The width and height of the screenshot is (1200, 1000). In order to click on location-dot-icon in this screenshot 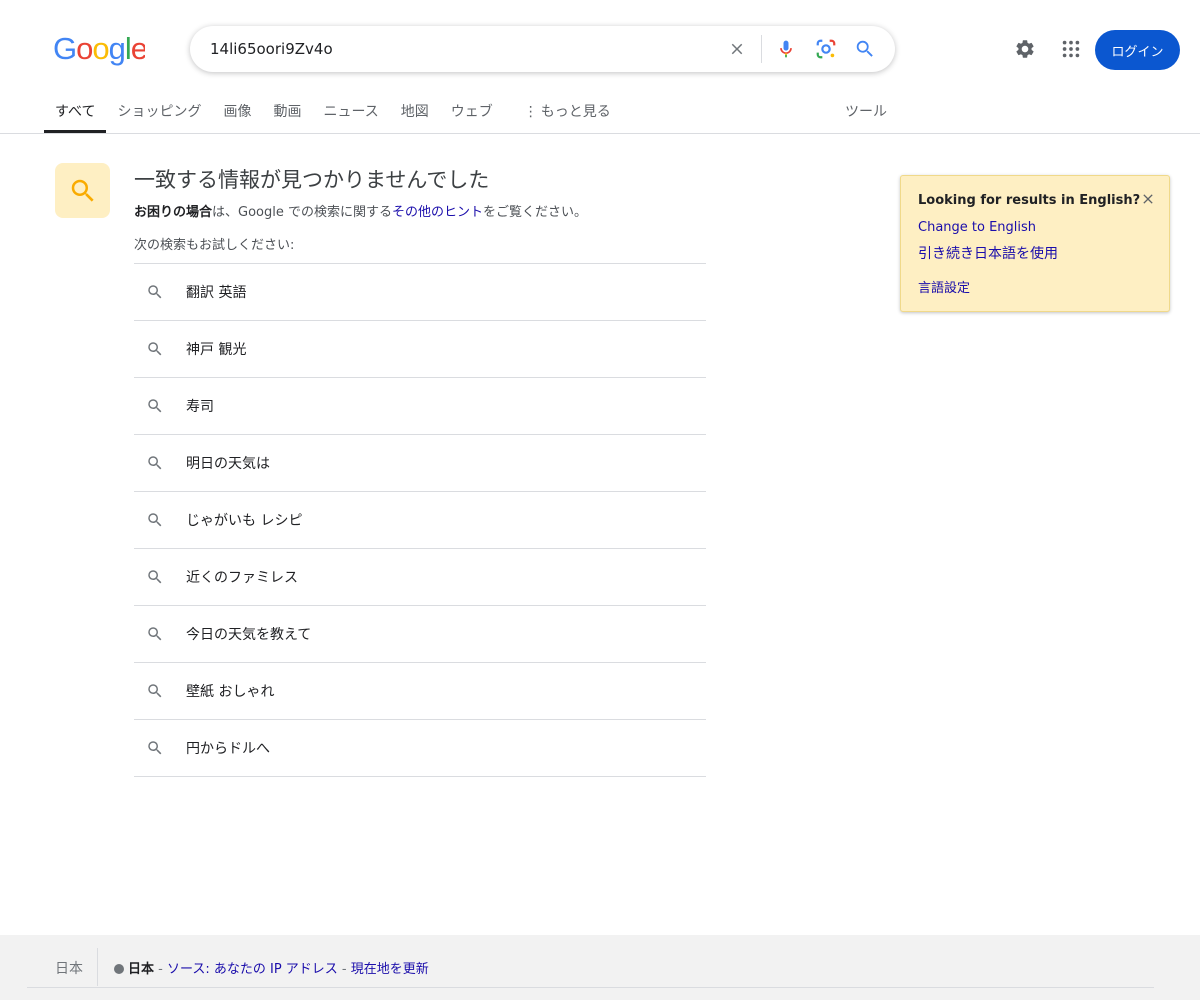, I will do `click(119, 969)`.